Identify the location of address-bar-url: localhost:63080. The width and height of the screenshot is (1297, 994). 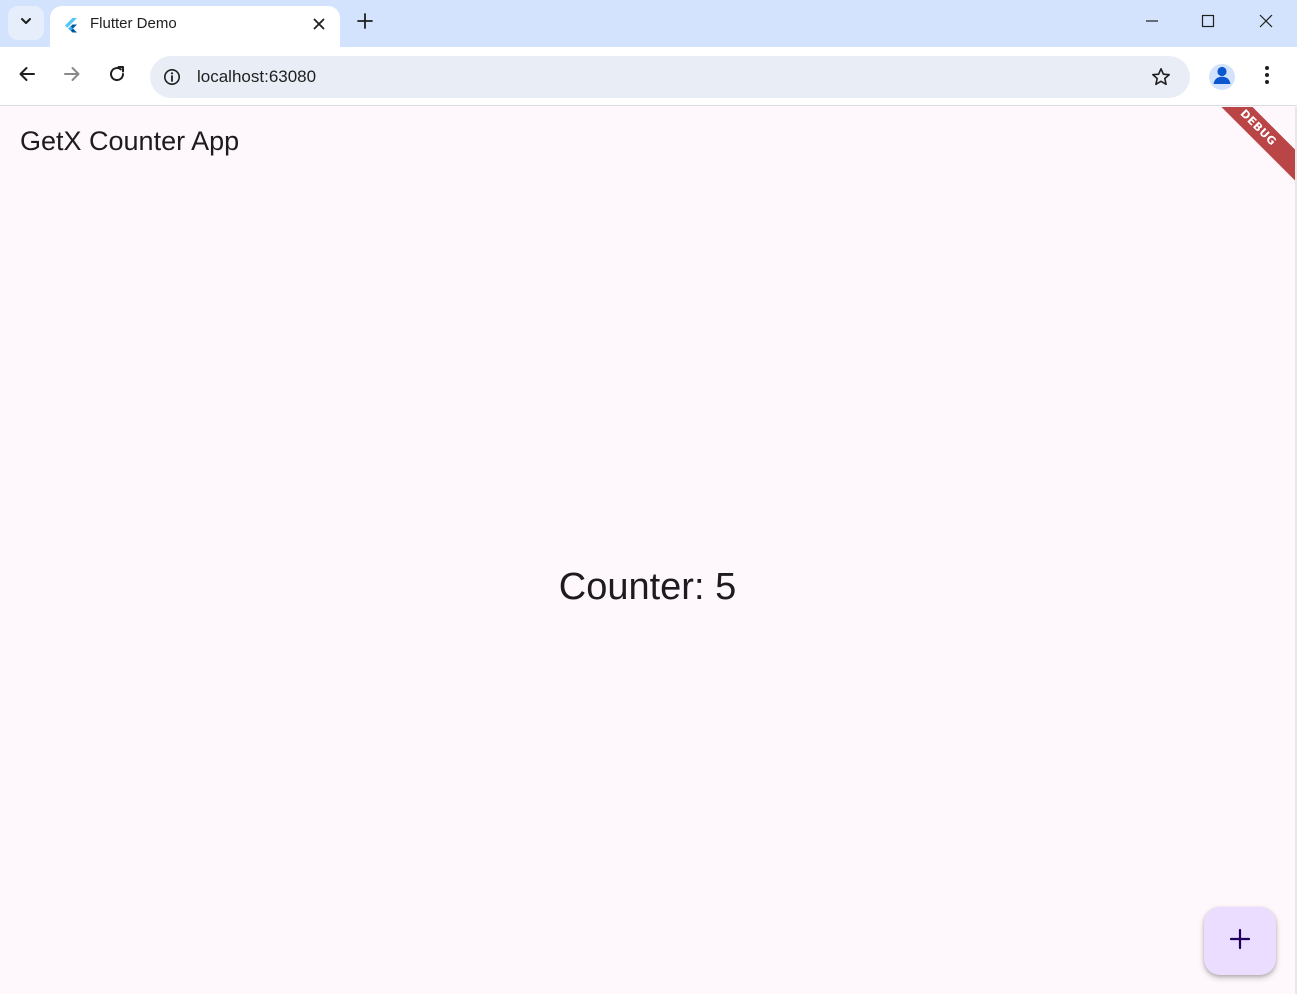
(256, 77).